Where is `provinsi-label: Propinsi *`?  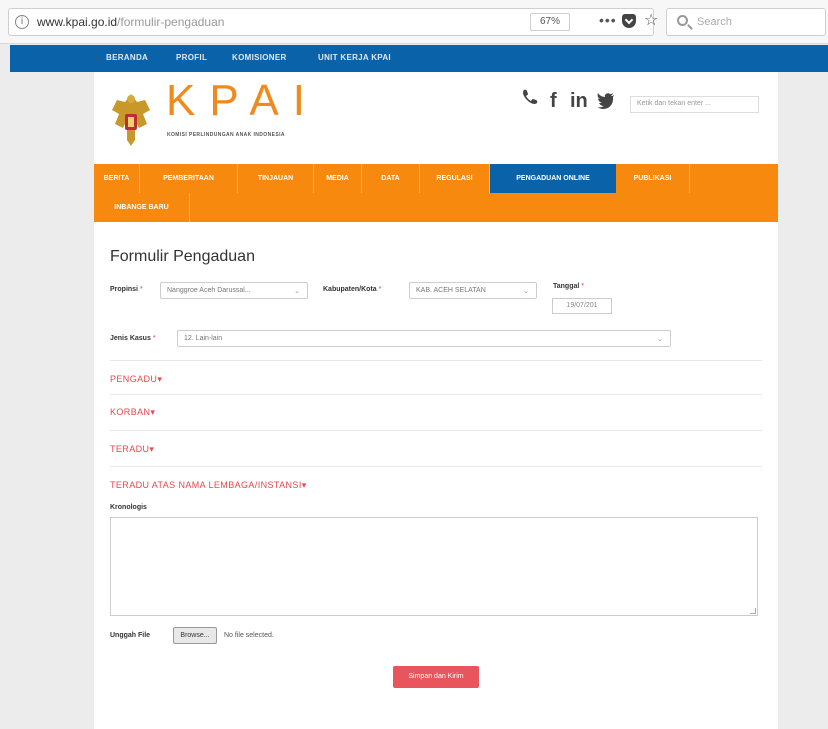
provinsi-label: Propinsi * is located at coordinates (126, 289).